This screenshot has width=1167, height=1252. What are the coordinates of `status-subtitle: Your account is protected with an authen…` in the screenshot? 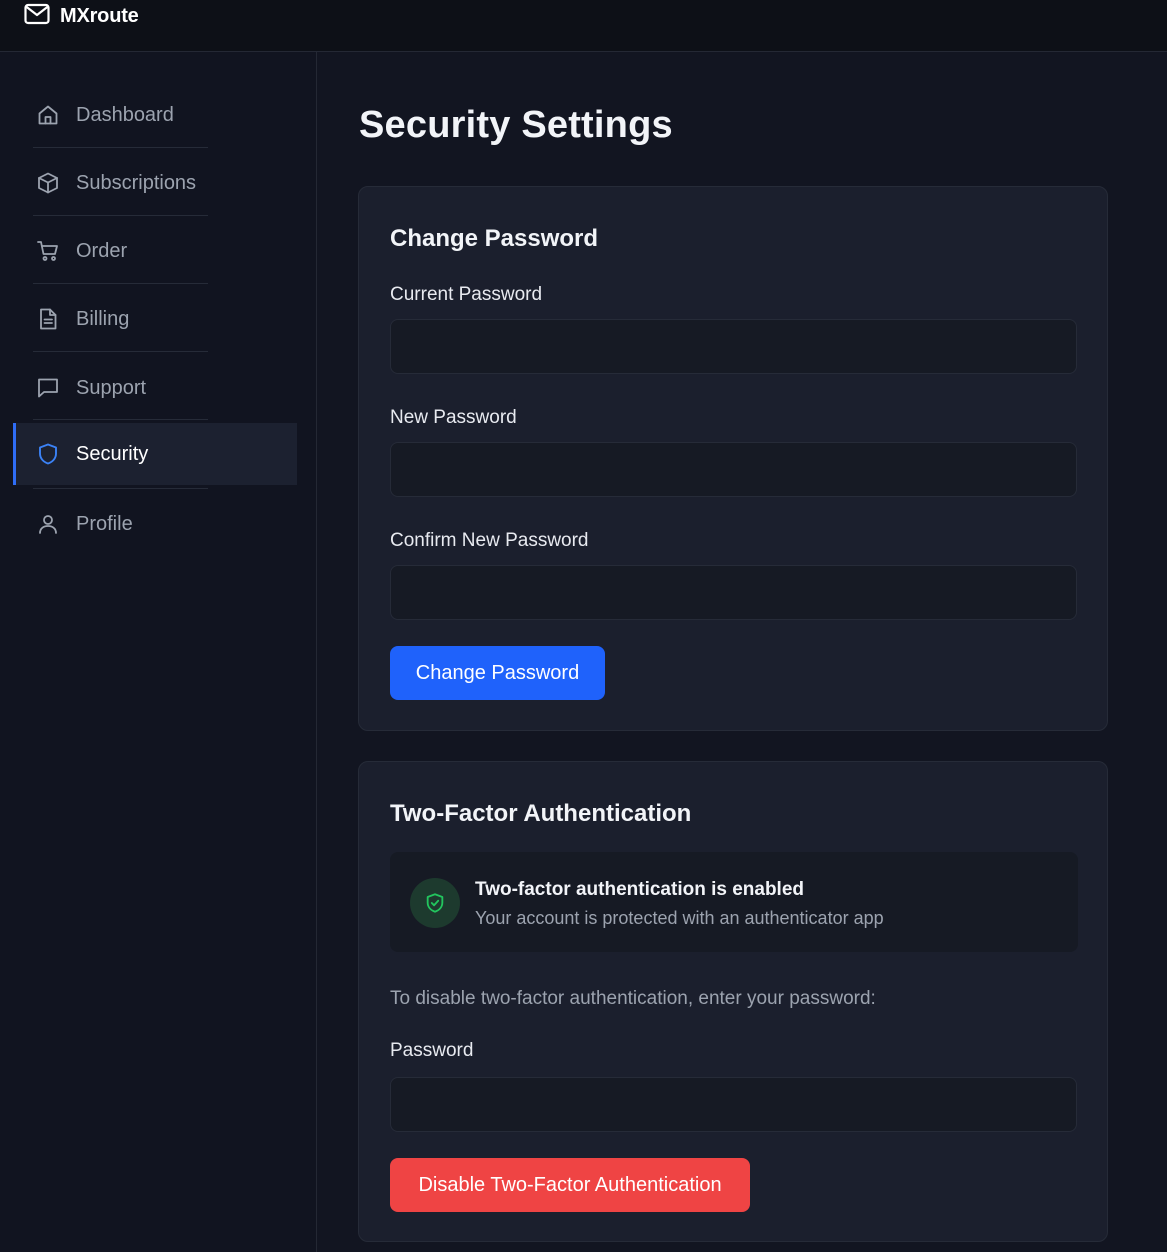 It's located at (679, 918).